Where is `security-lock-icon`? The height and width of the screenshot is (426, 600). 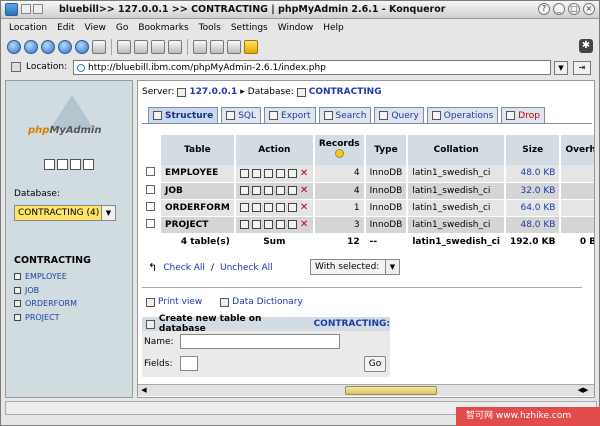 security-lock-icon is located at coordinates (251, 47).